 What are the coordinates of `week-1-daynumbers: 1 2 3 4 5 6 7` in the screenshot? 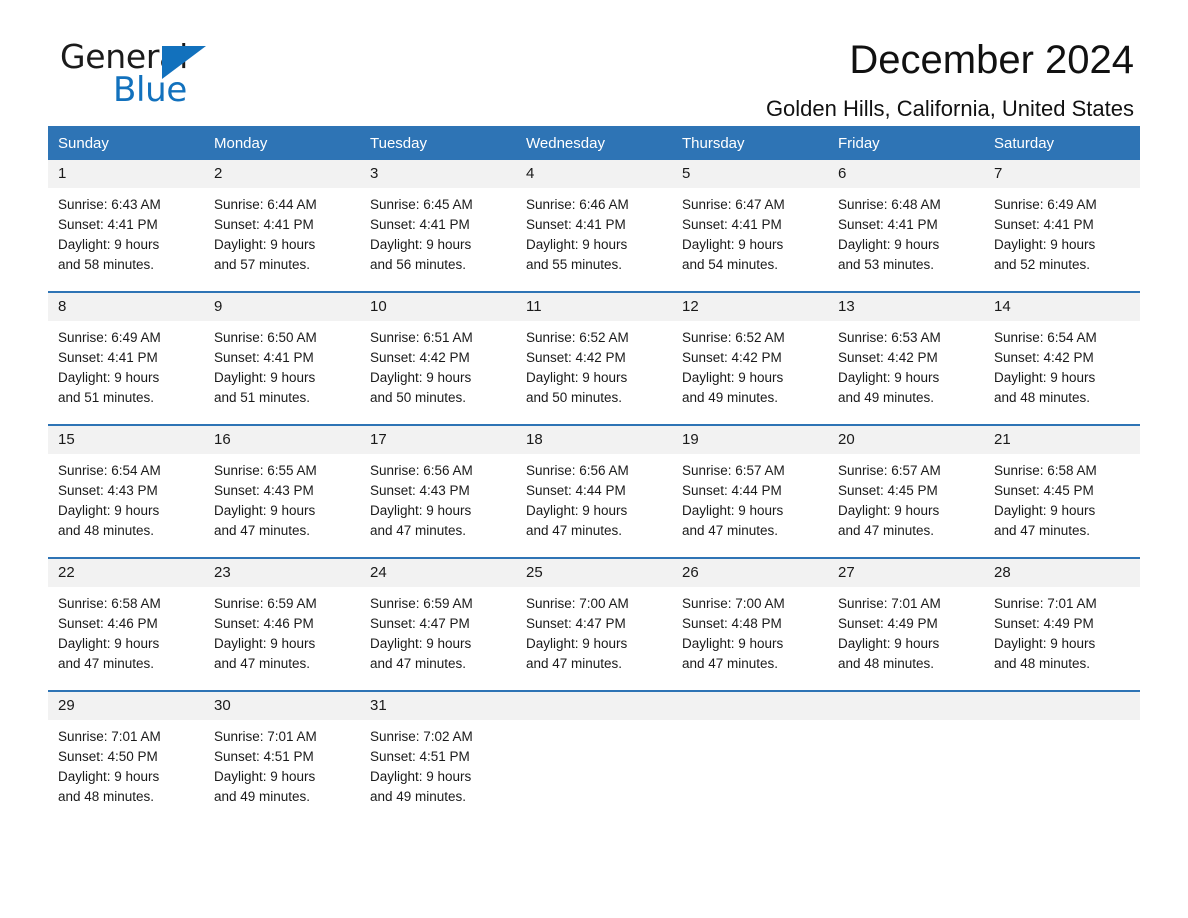 It's located at (594, 174).